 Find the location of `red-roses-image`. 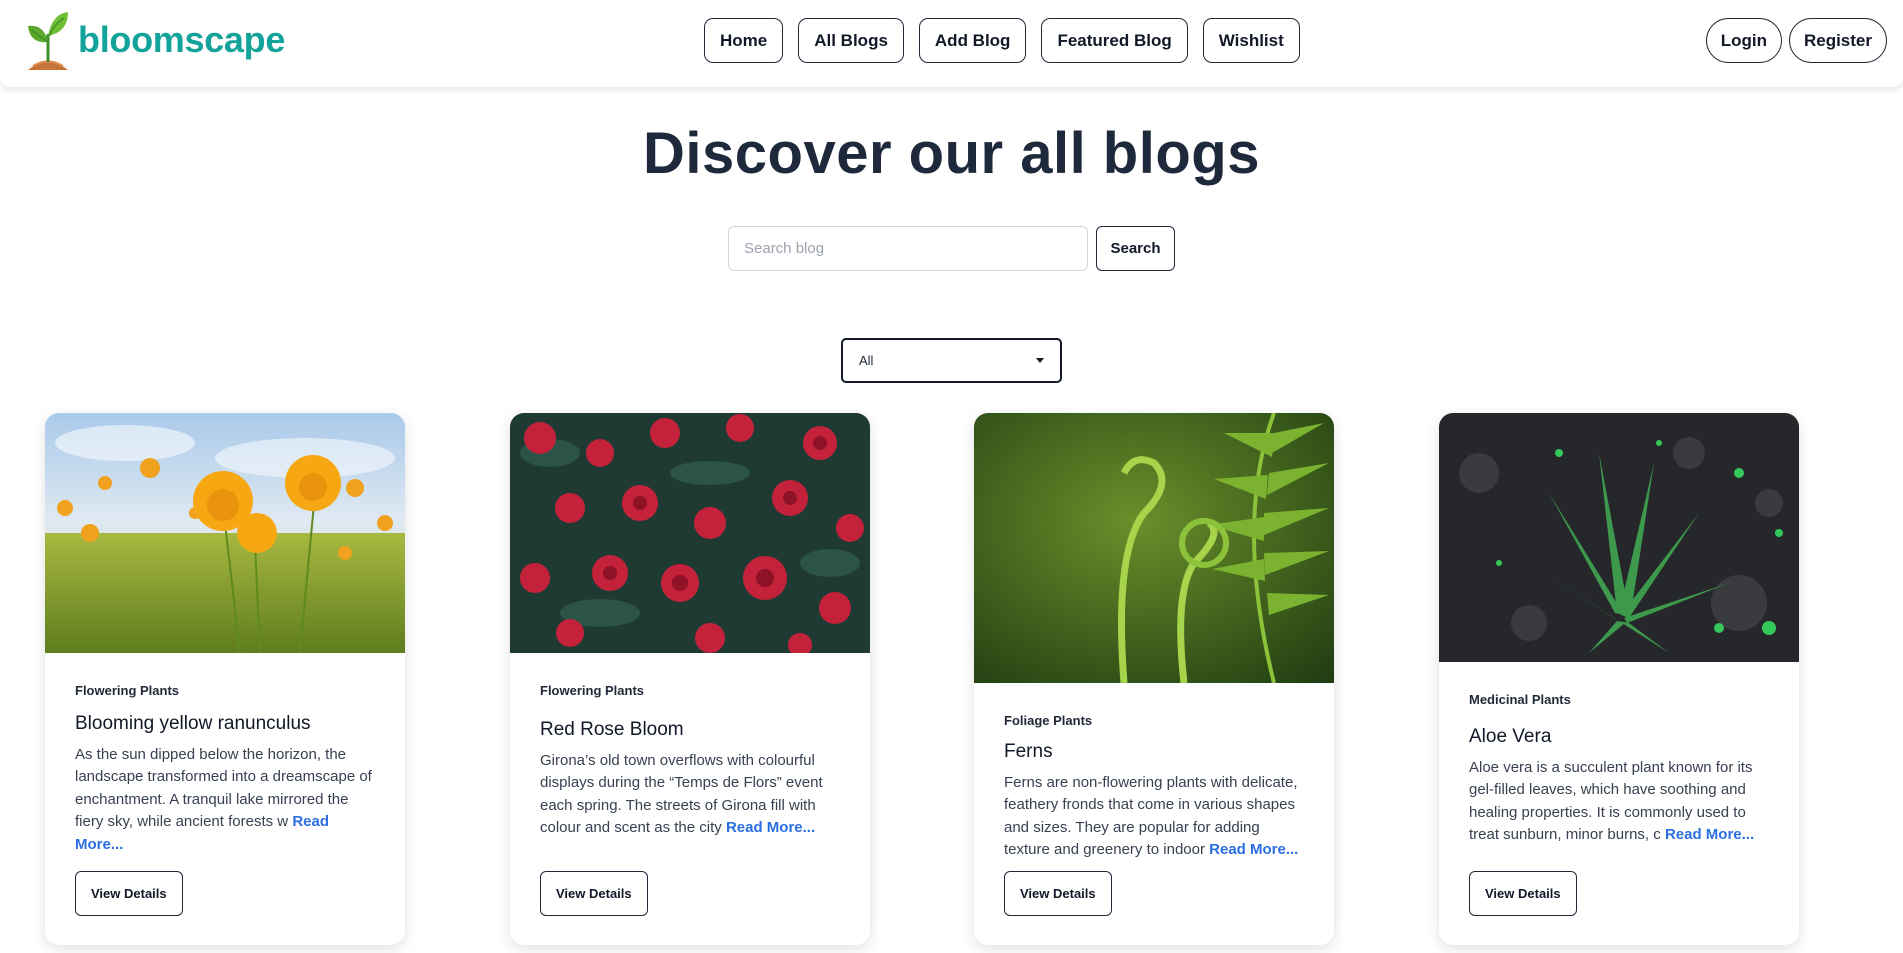

red-roses-image is located at coordinates (690, 533).